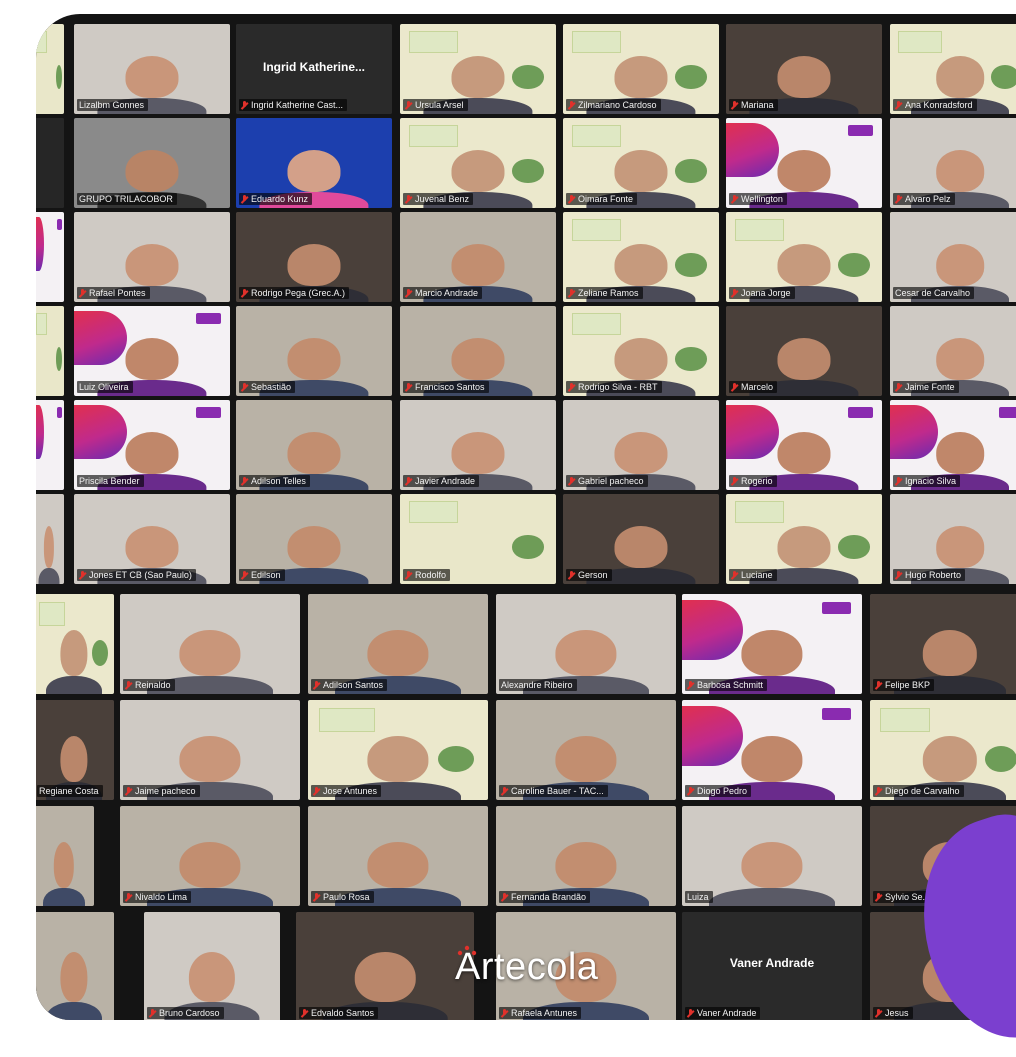 The height and width of the screenshot is (1057, 1016). I want to click on participant-name: Jaime Fonte, so click(930, 387).